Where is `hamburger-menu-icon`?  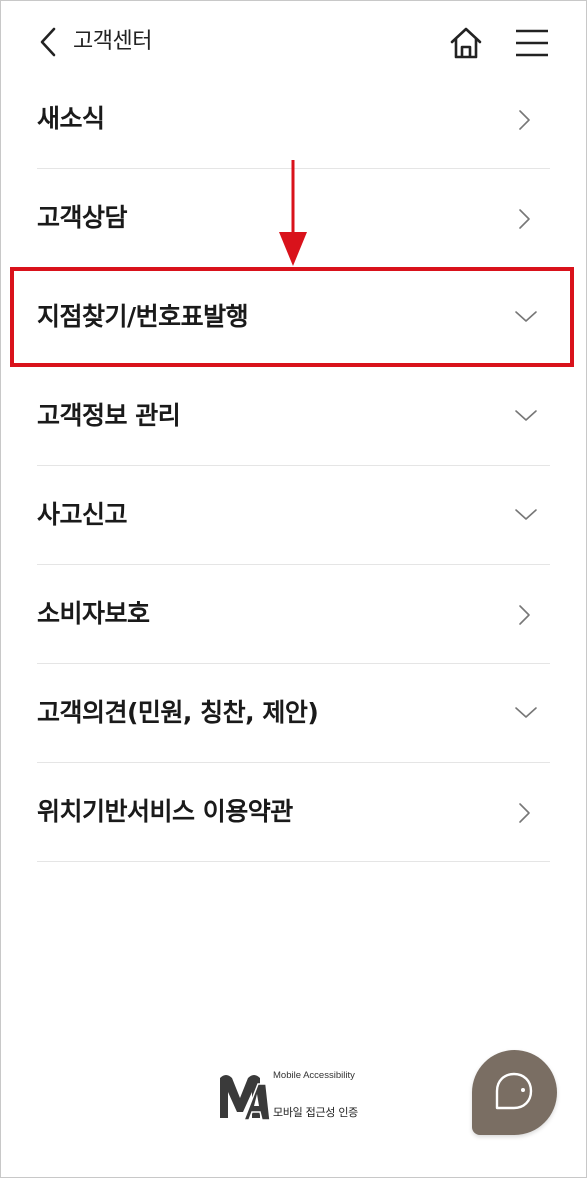 hamburger-menu-icon is located at coordinates (532, 43).